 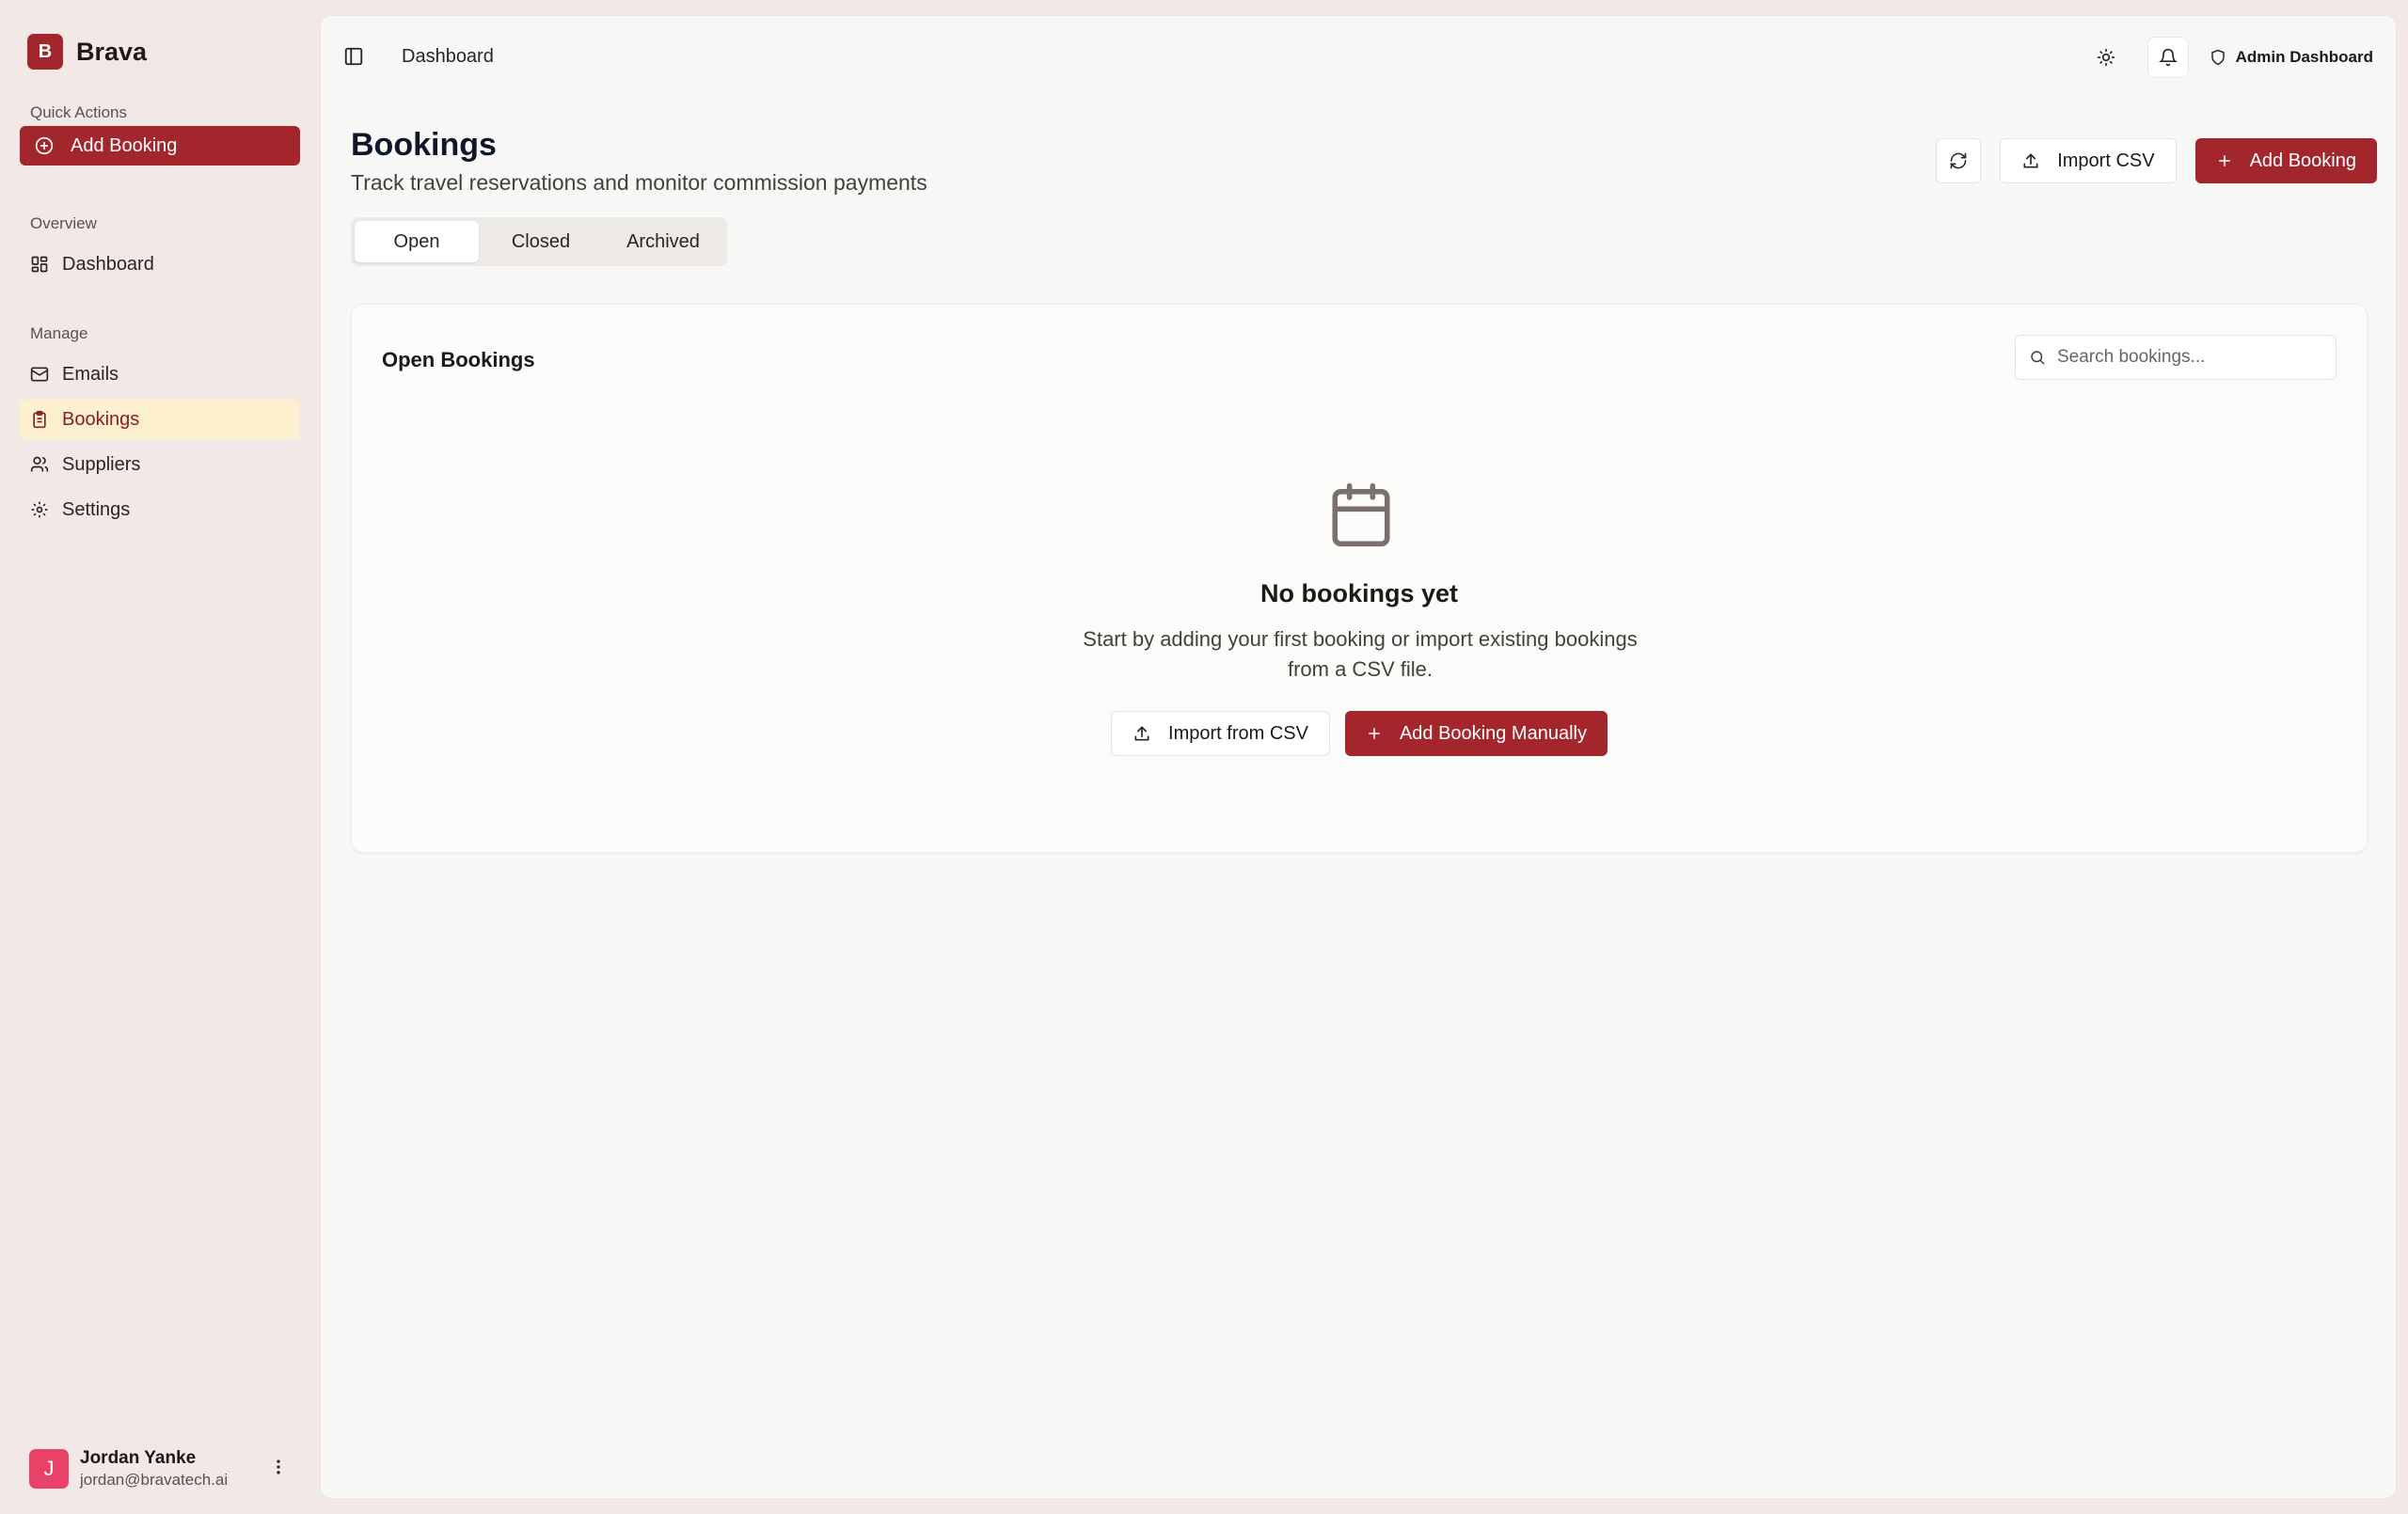 I want to click on add-booking-button: Add Booking, so click(x=2285, y=160).